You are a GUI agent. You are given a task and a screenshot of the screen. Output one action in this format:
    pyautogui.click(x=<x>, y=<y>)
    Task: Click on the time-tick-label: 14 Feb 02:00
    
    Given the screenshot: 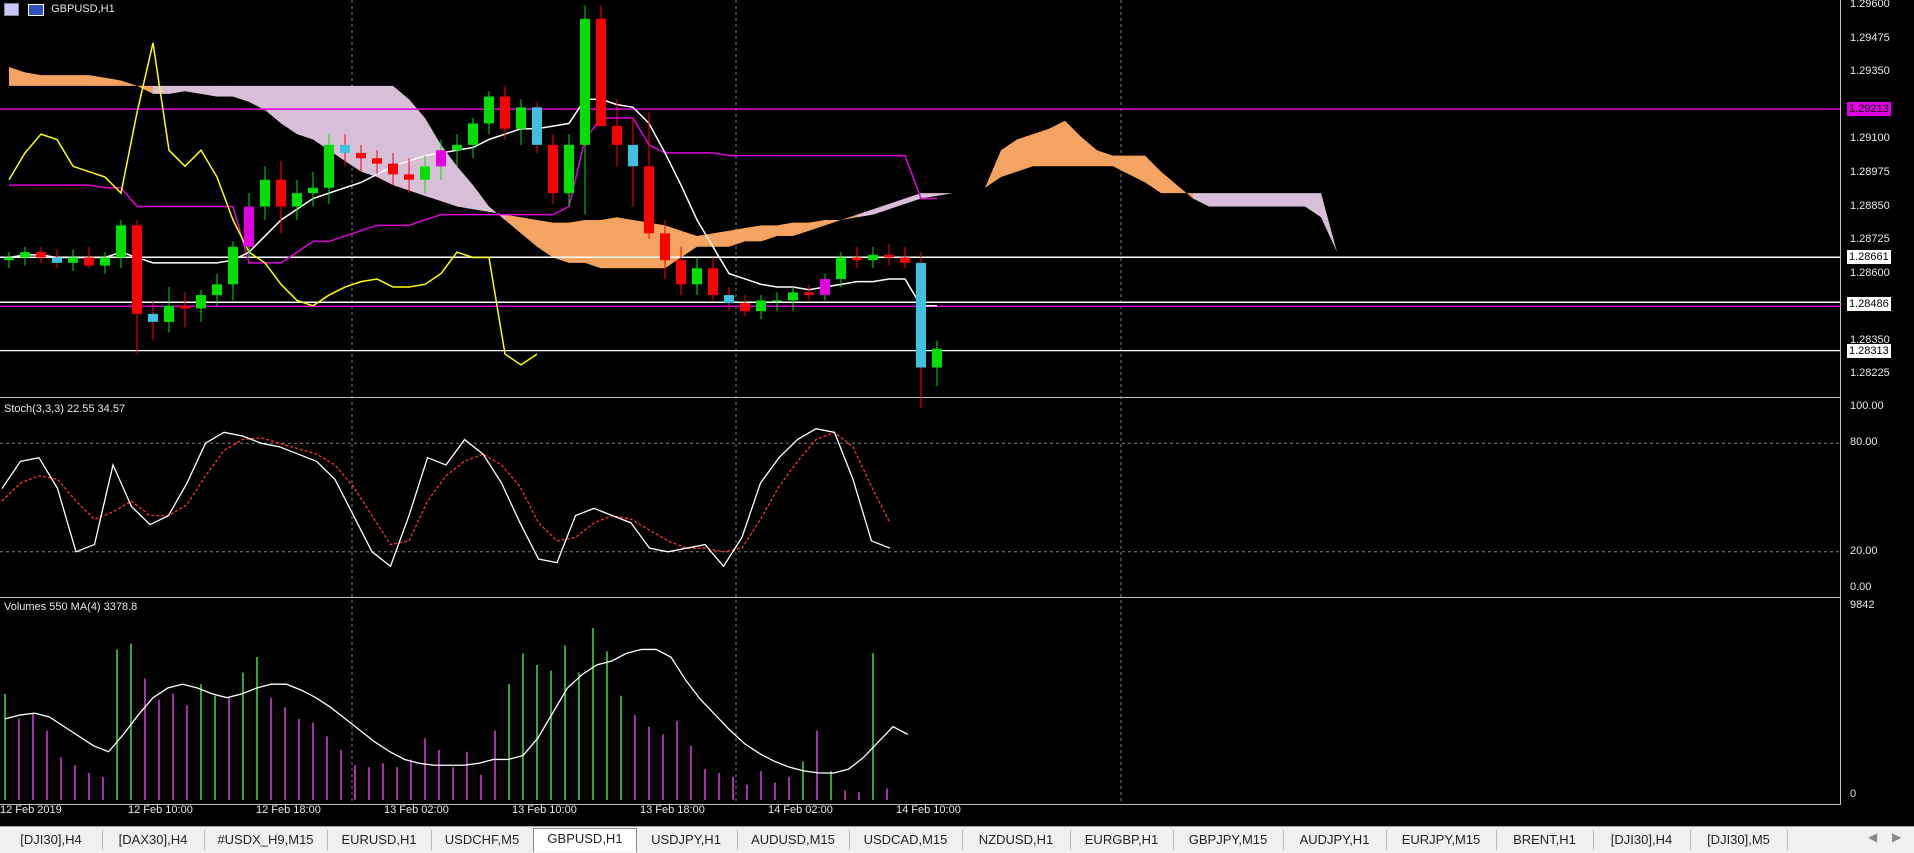 What is the action you would take?
    pyautogui.click(x=800, y=810)
    